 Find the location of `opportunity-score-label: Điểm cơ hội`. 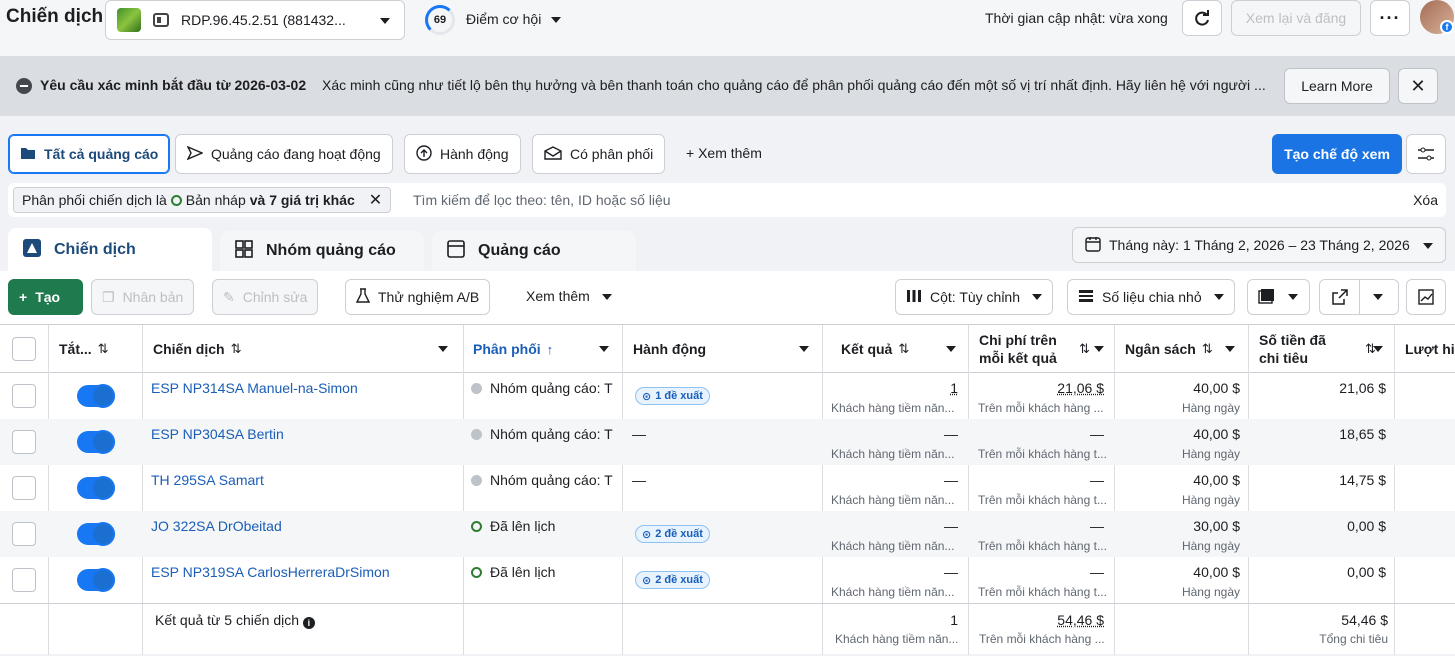

opportunity-score-label: Điểm cơ hội is located at coordinates (503, 19).